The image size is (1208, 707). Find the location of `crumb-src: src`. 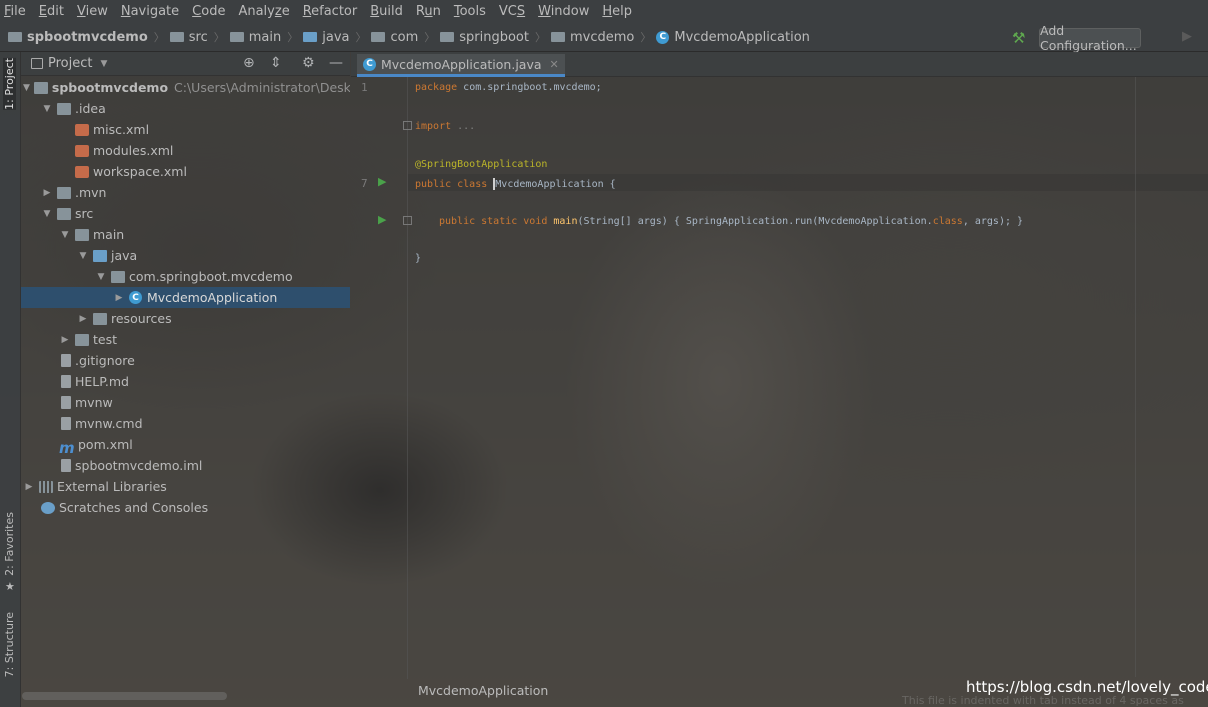

crumb-src: src is located at coordinates (188, 37).